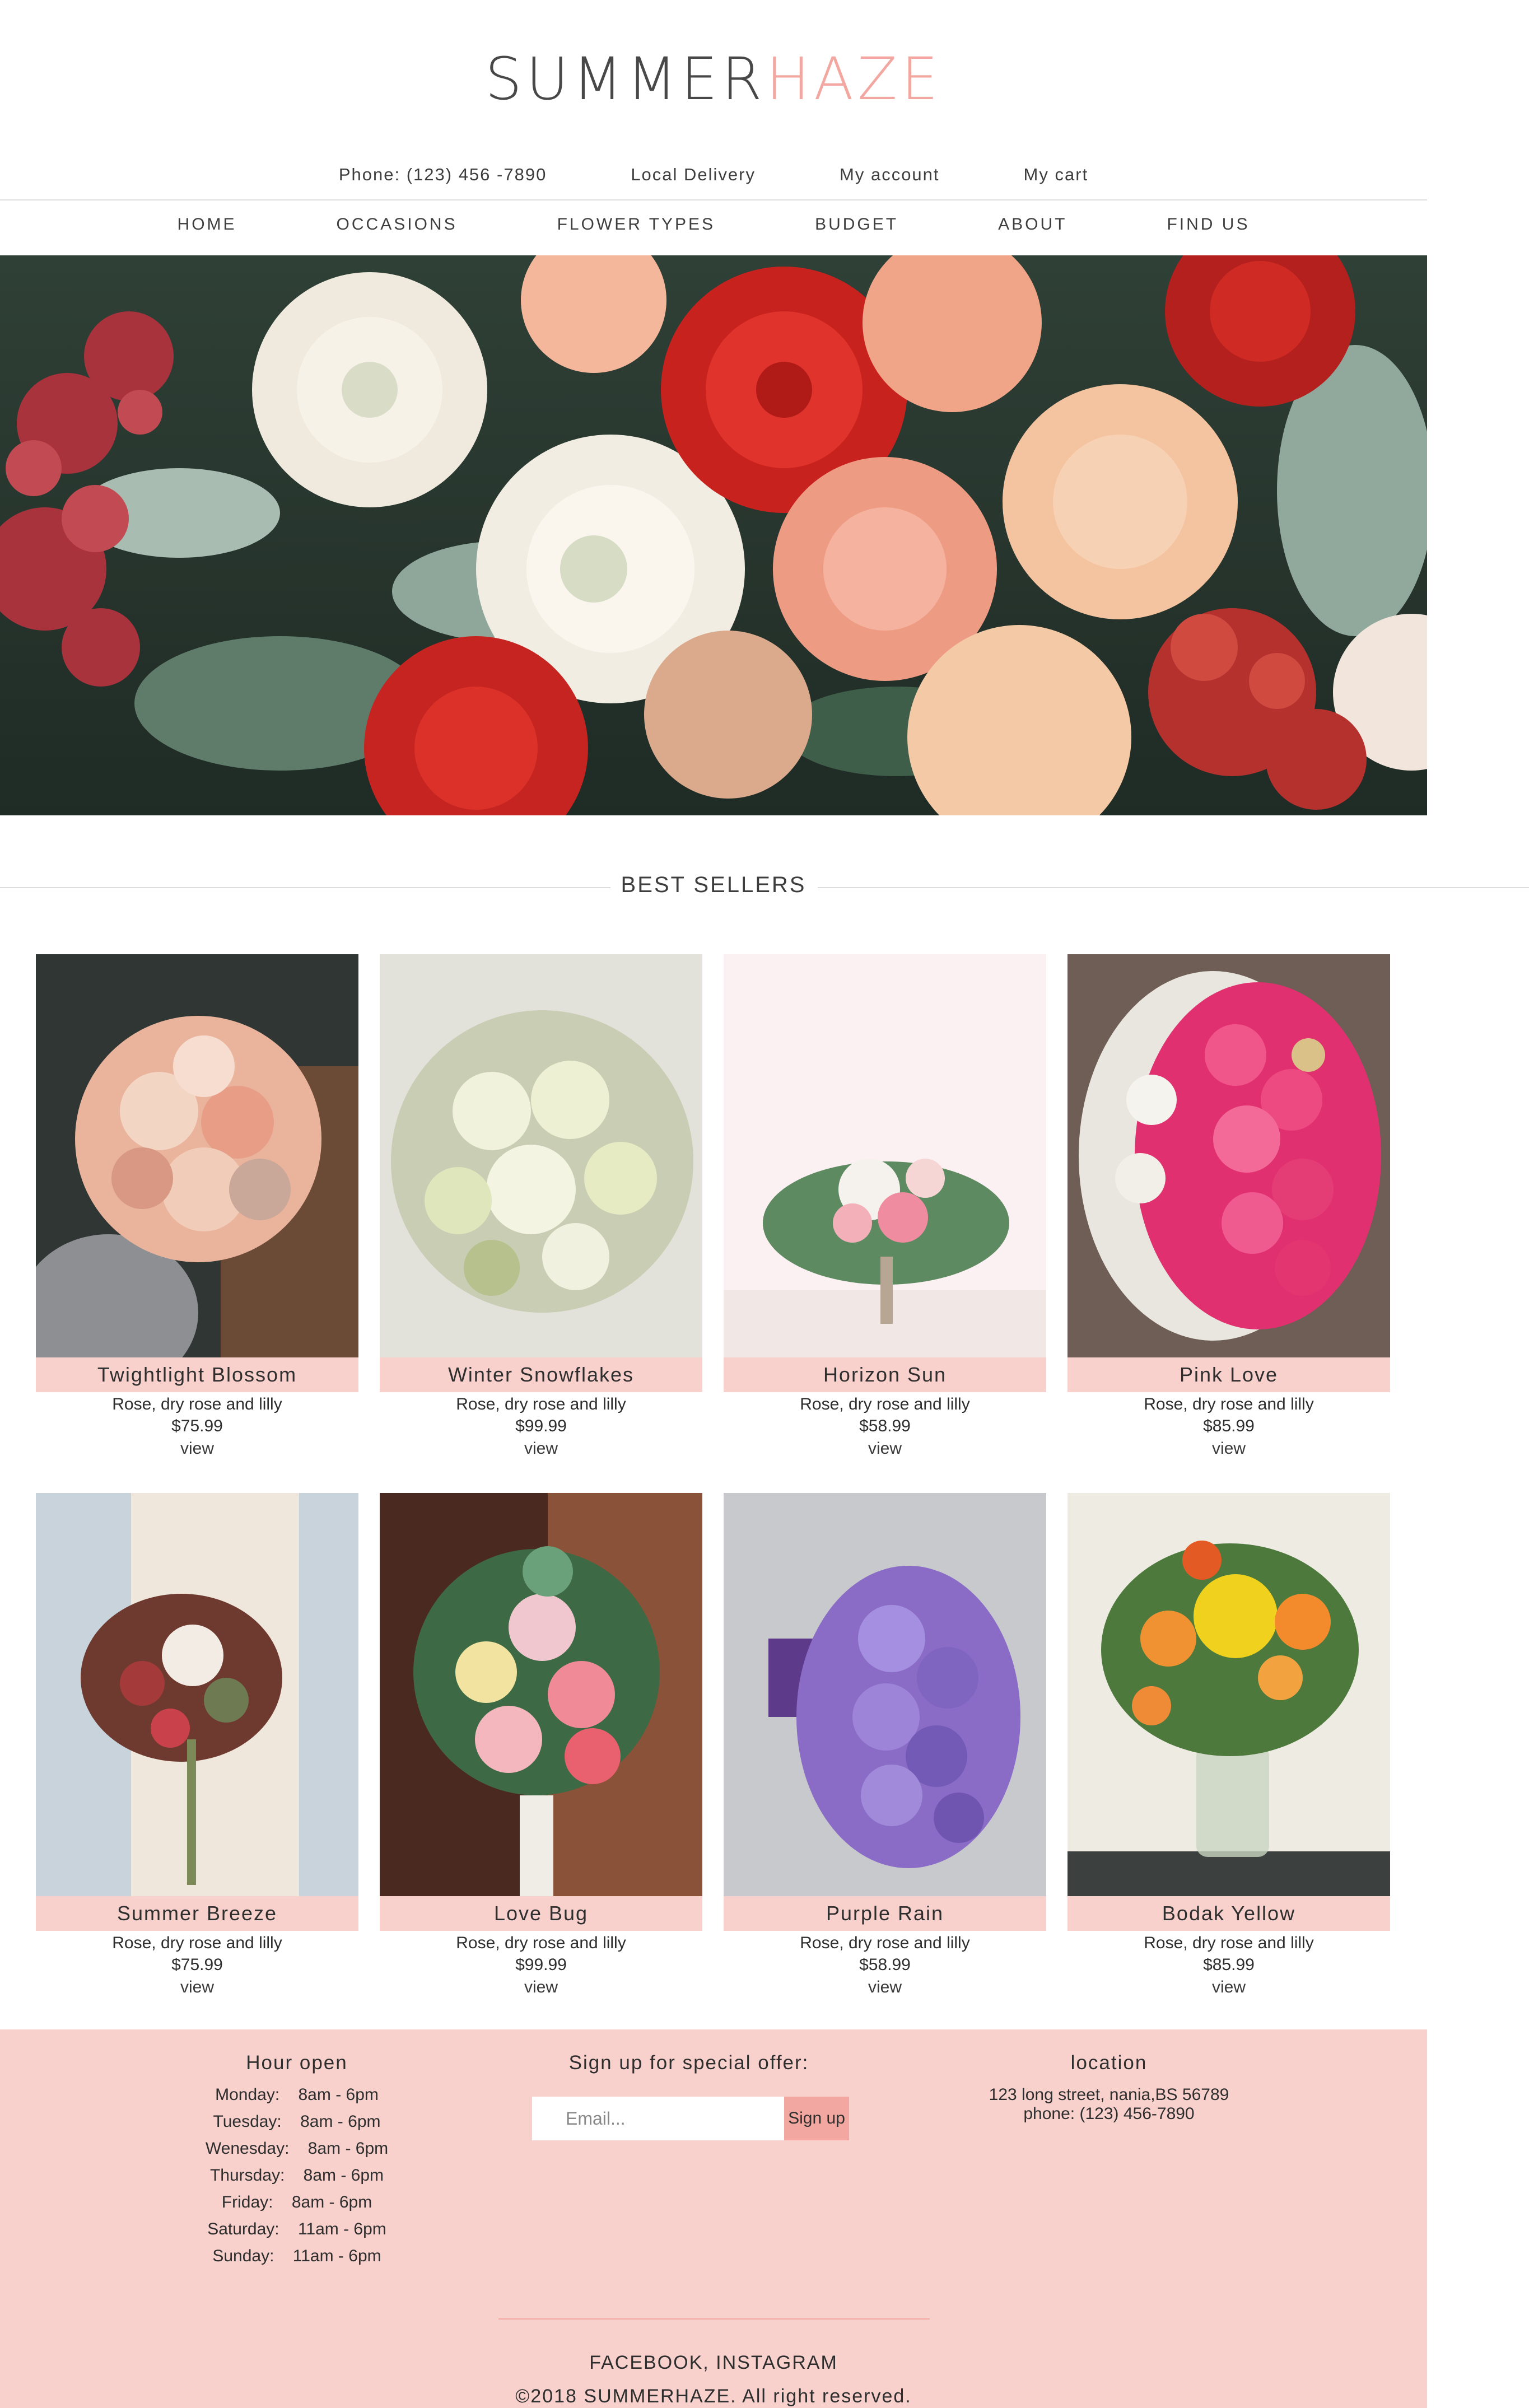 This screenshot has width=1529, height=2408. Describe the element at coordinates (197, 1375) in the screenshot. I see `product-name: Twightlight Blossom` at that location.